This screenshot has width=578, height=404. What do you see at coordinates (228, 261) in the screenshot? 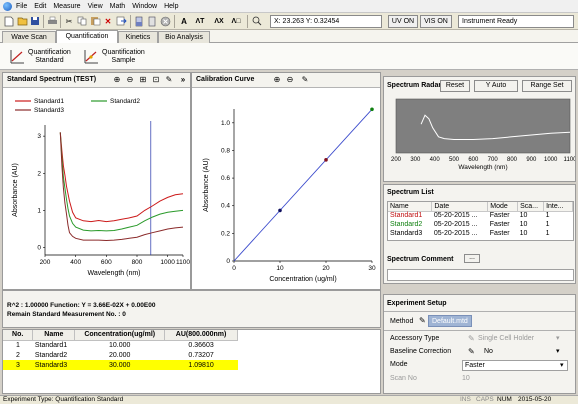
I see `y-tick-label: 0` at bounding box center [228, 261].